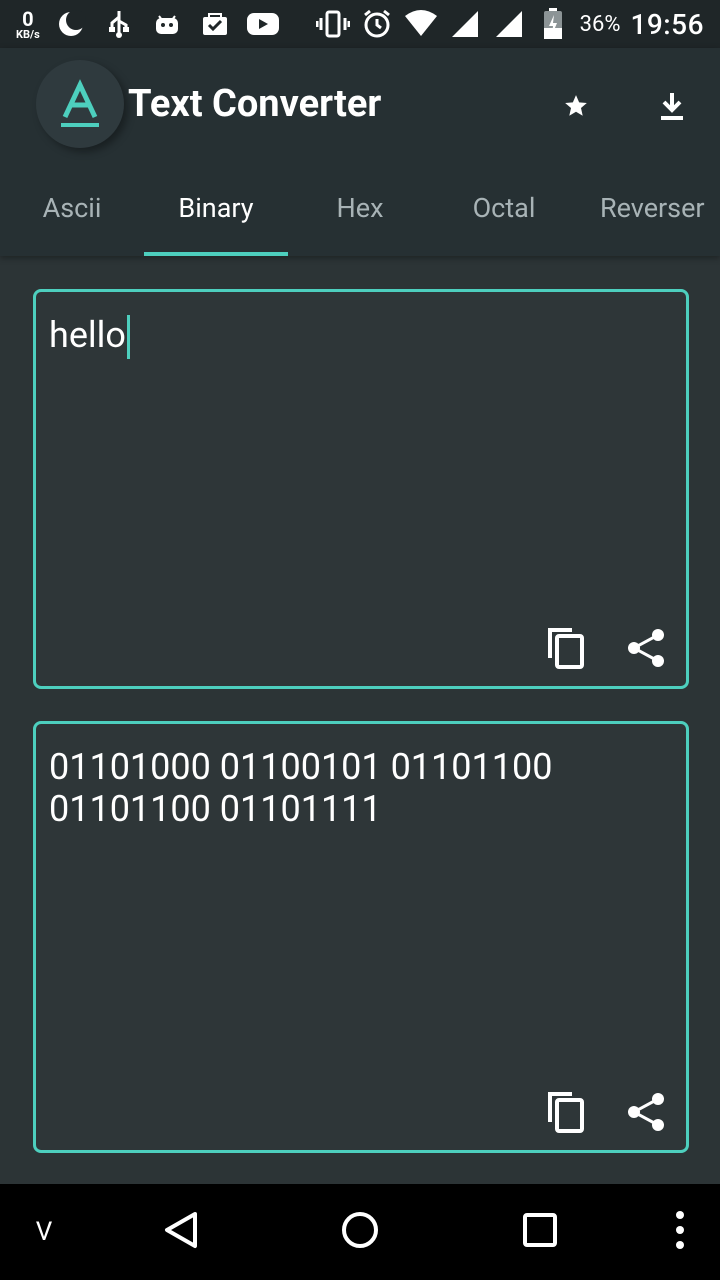 The image size is (720, 1280). I want to click on tab-label: Reverser, so click(652, 208).